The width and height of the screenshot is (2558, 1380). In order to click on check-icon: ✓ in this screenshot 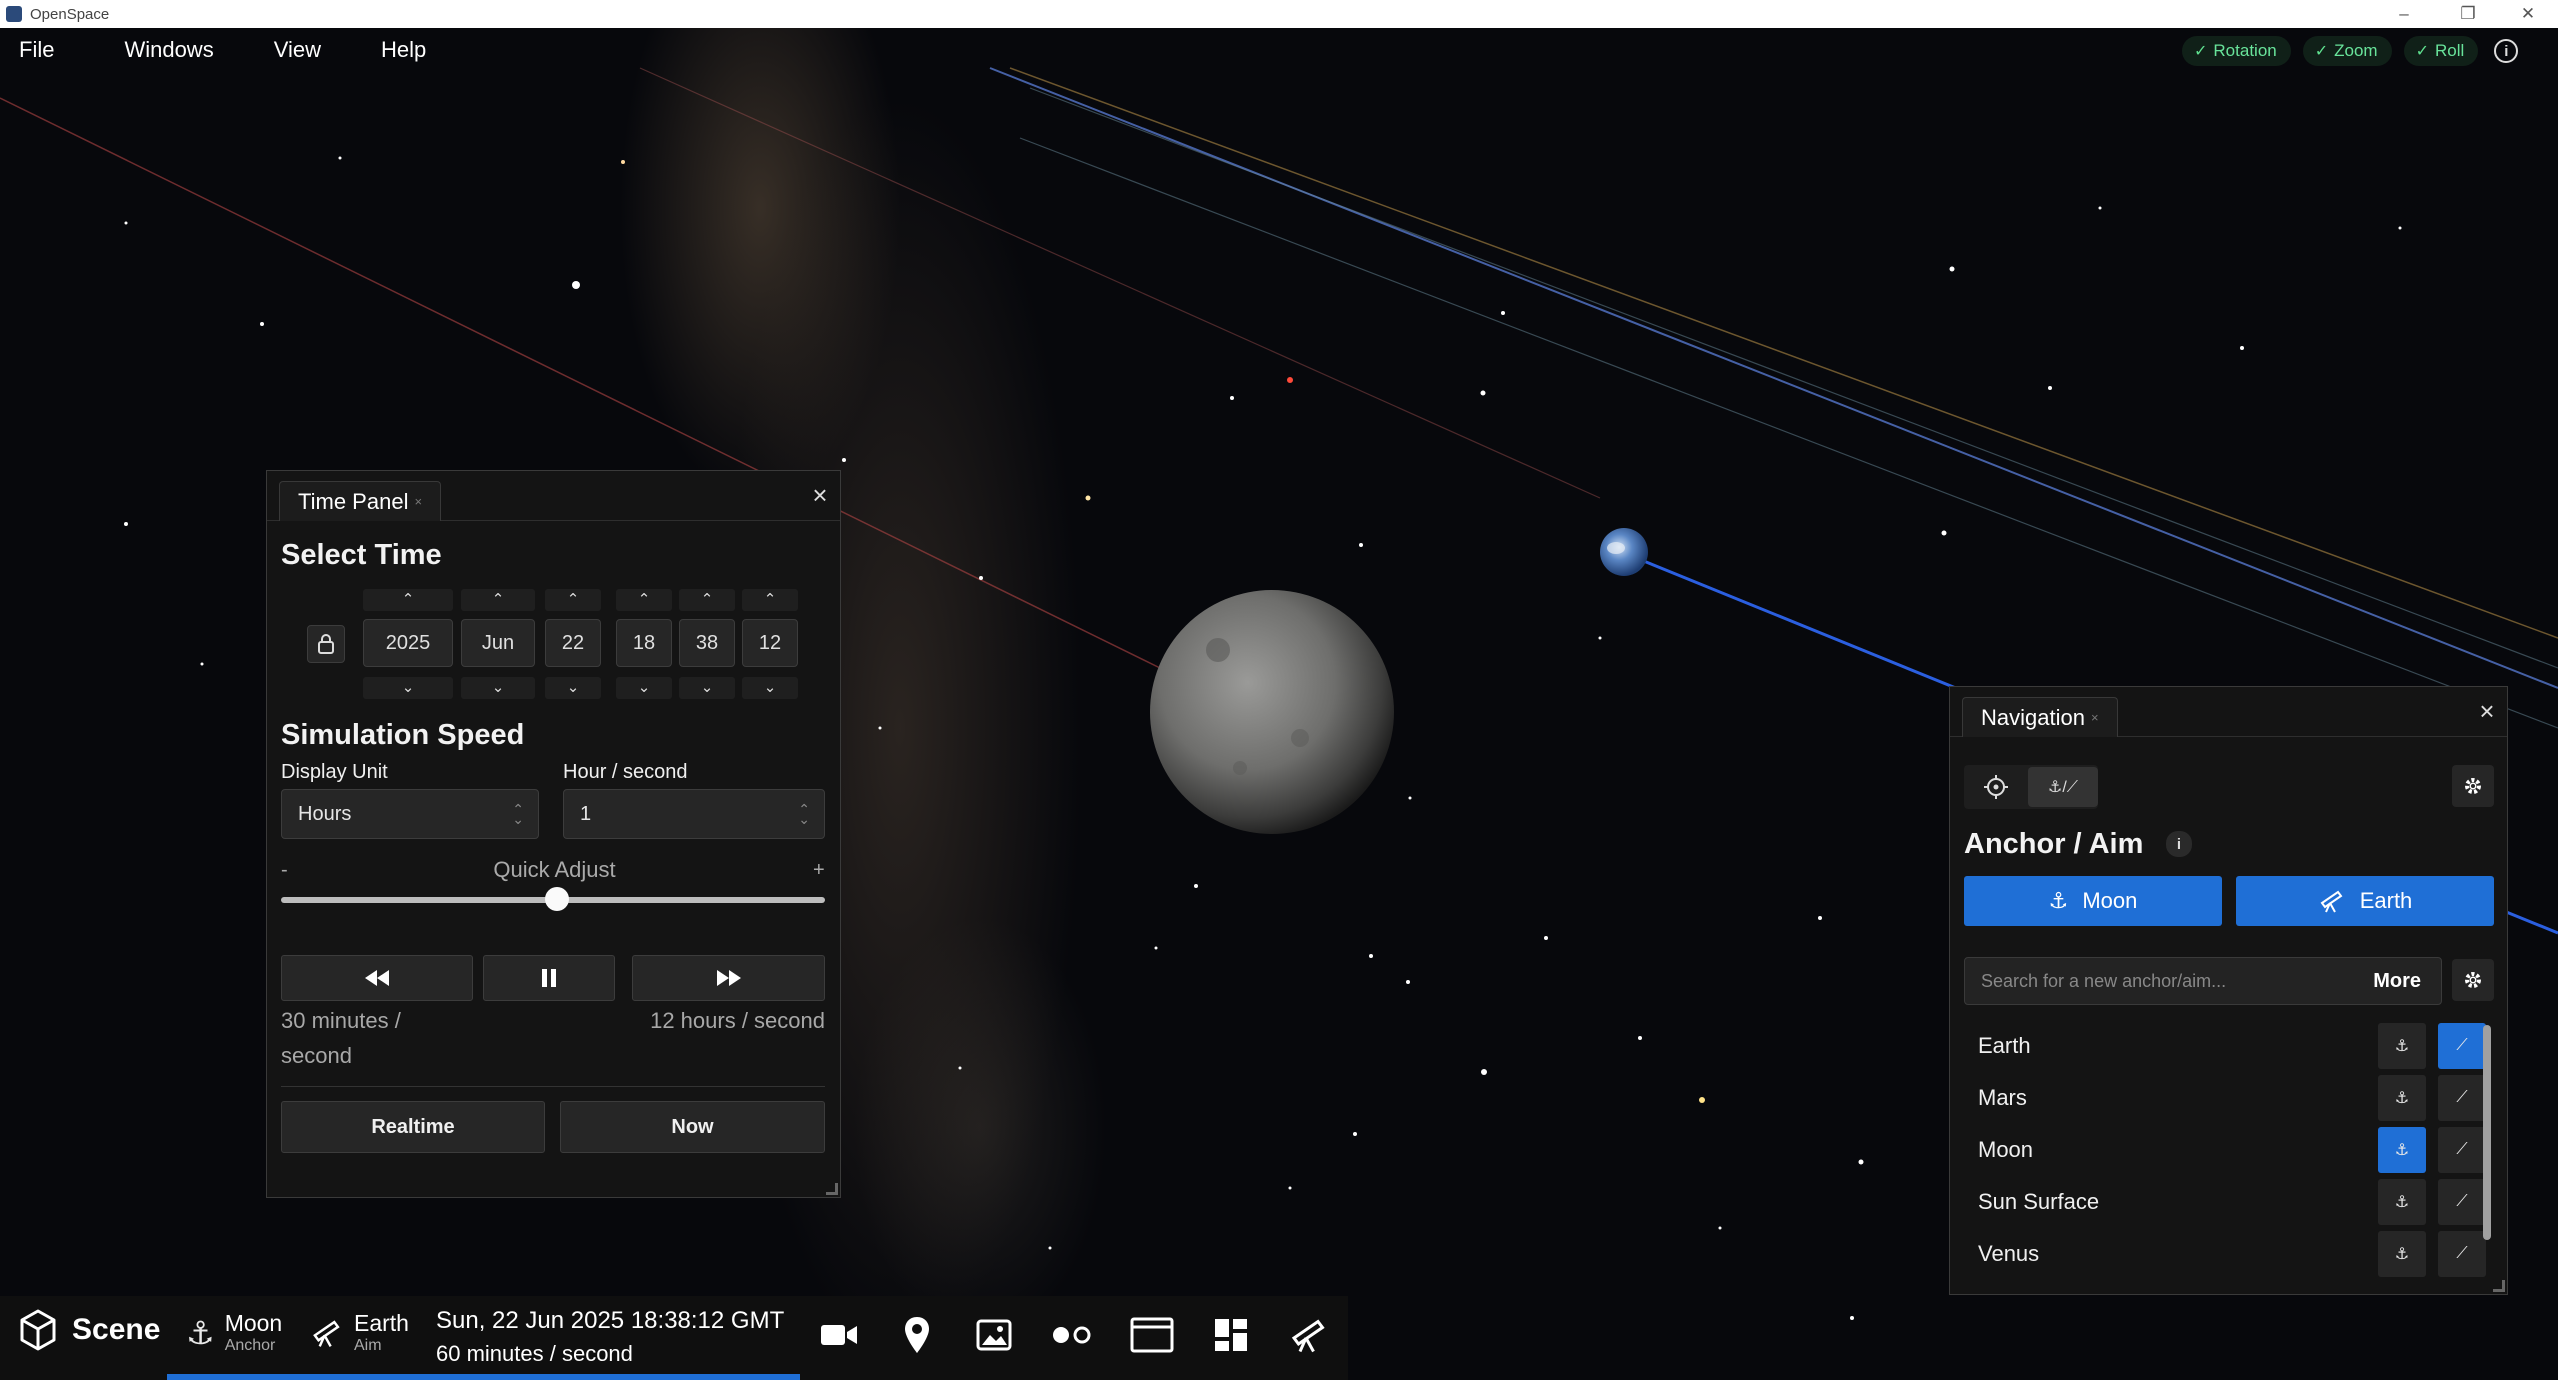, I will do `click(2321, 51)`.